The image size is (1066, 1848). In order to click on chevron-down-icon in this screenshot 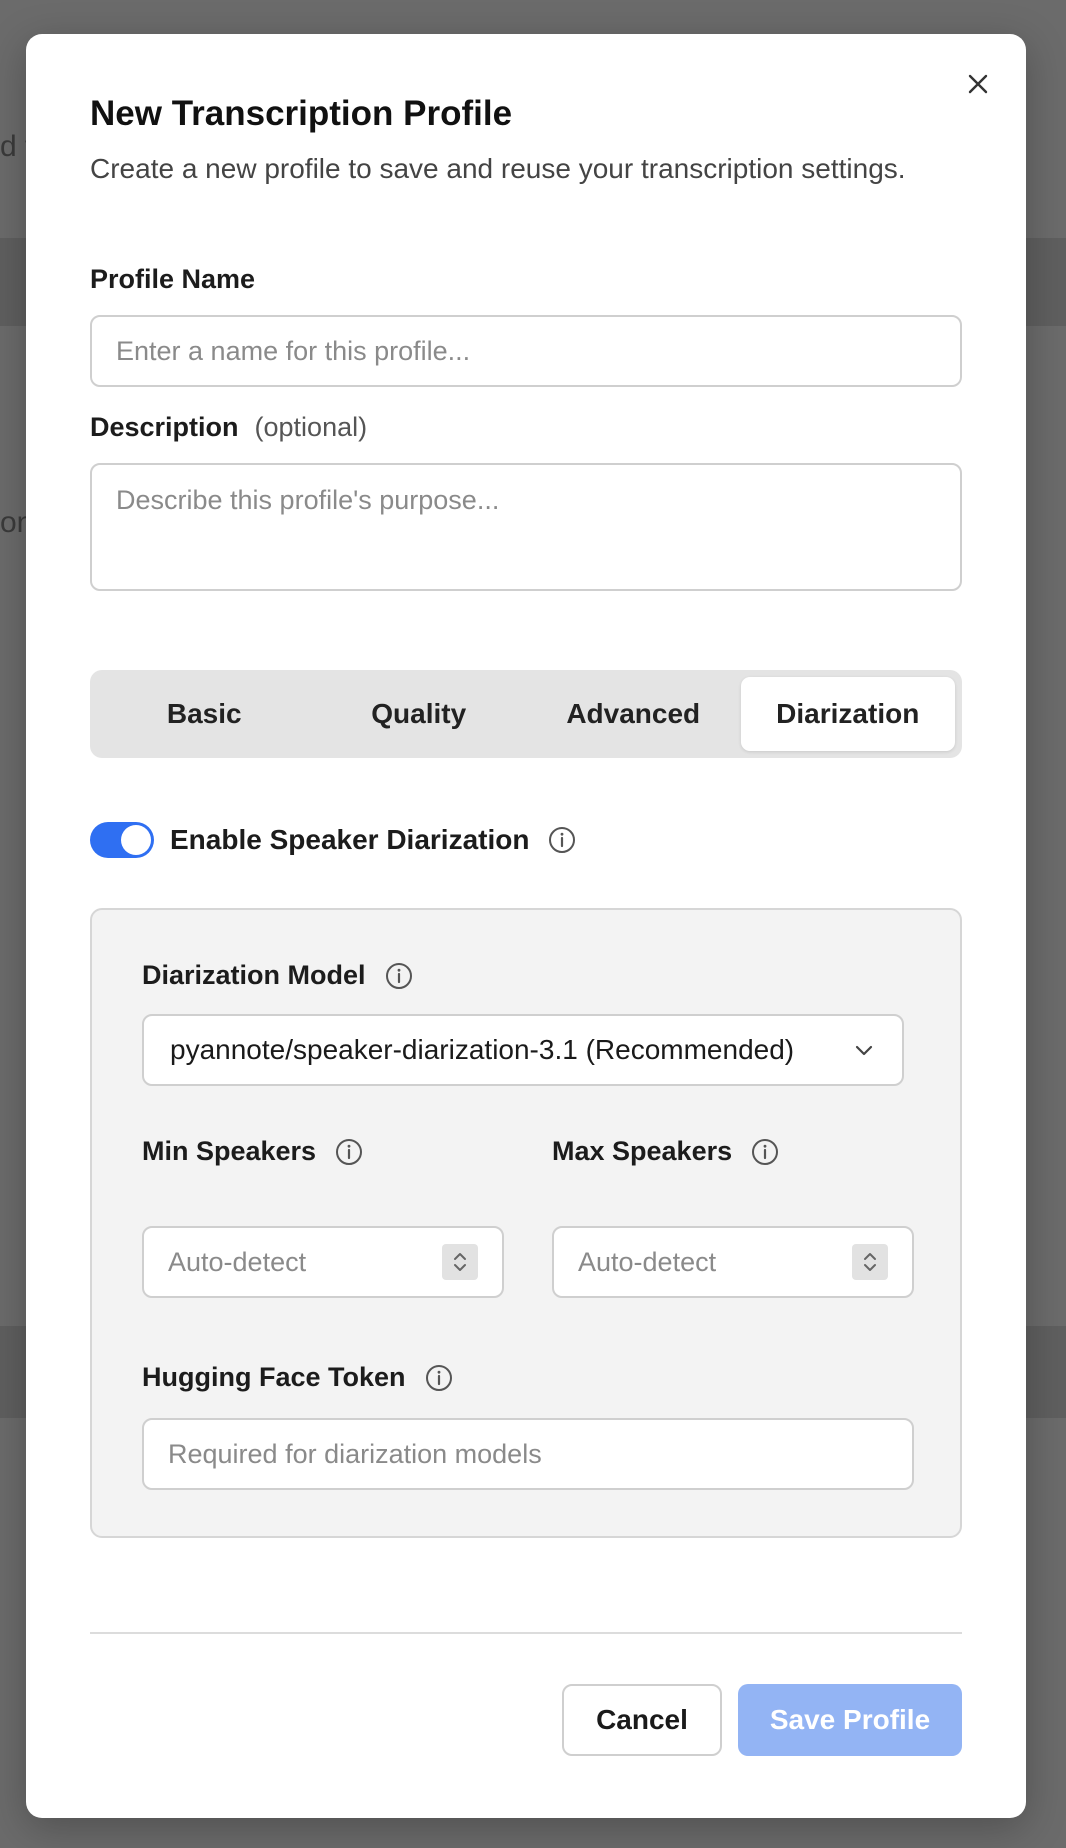, I will do `click(864, 1050)`.